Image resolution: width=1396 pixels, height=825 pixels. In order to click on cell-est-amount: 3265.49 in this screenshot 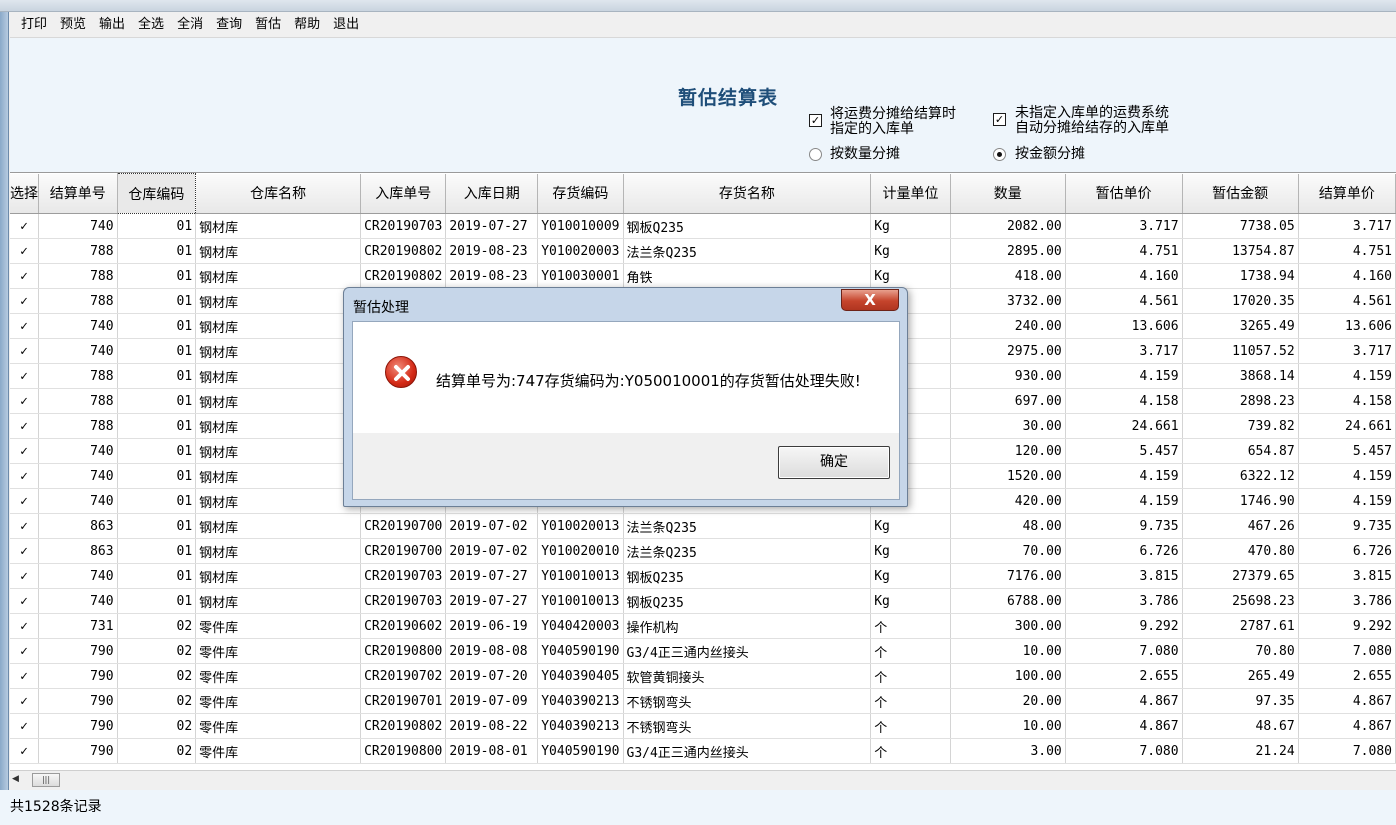, I will do `click(1240, 326)`.